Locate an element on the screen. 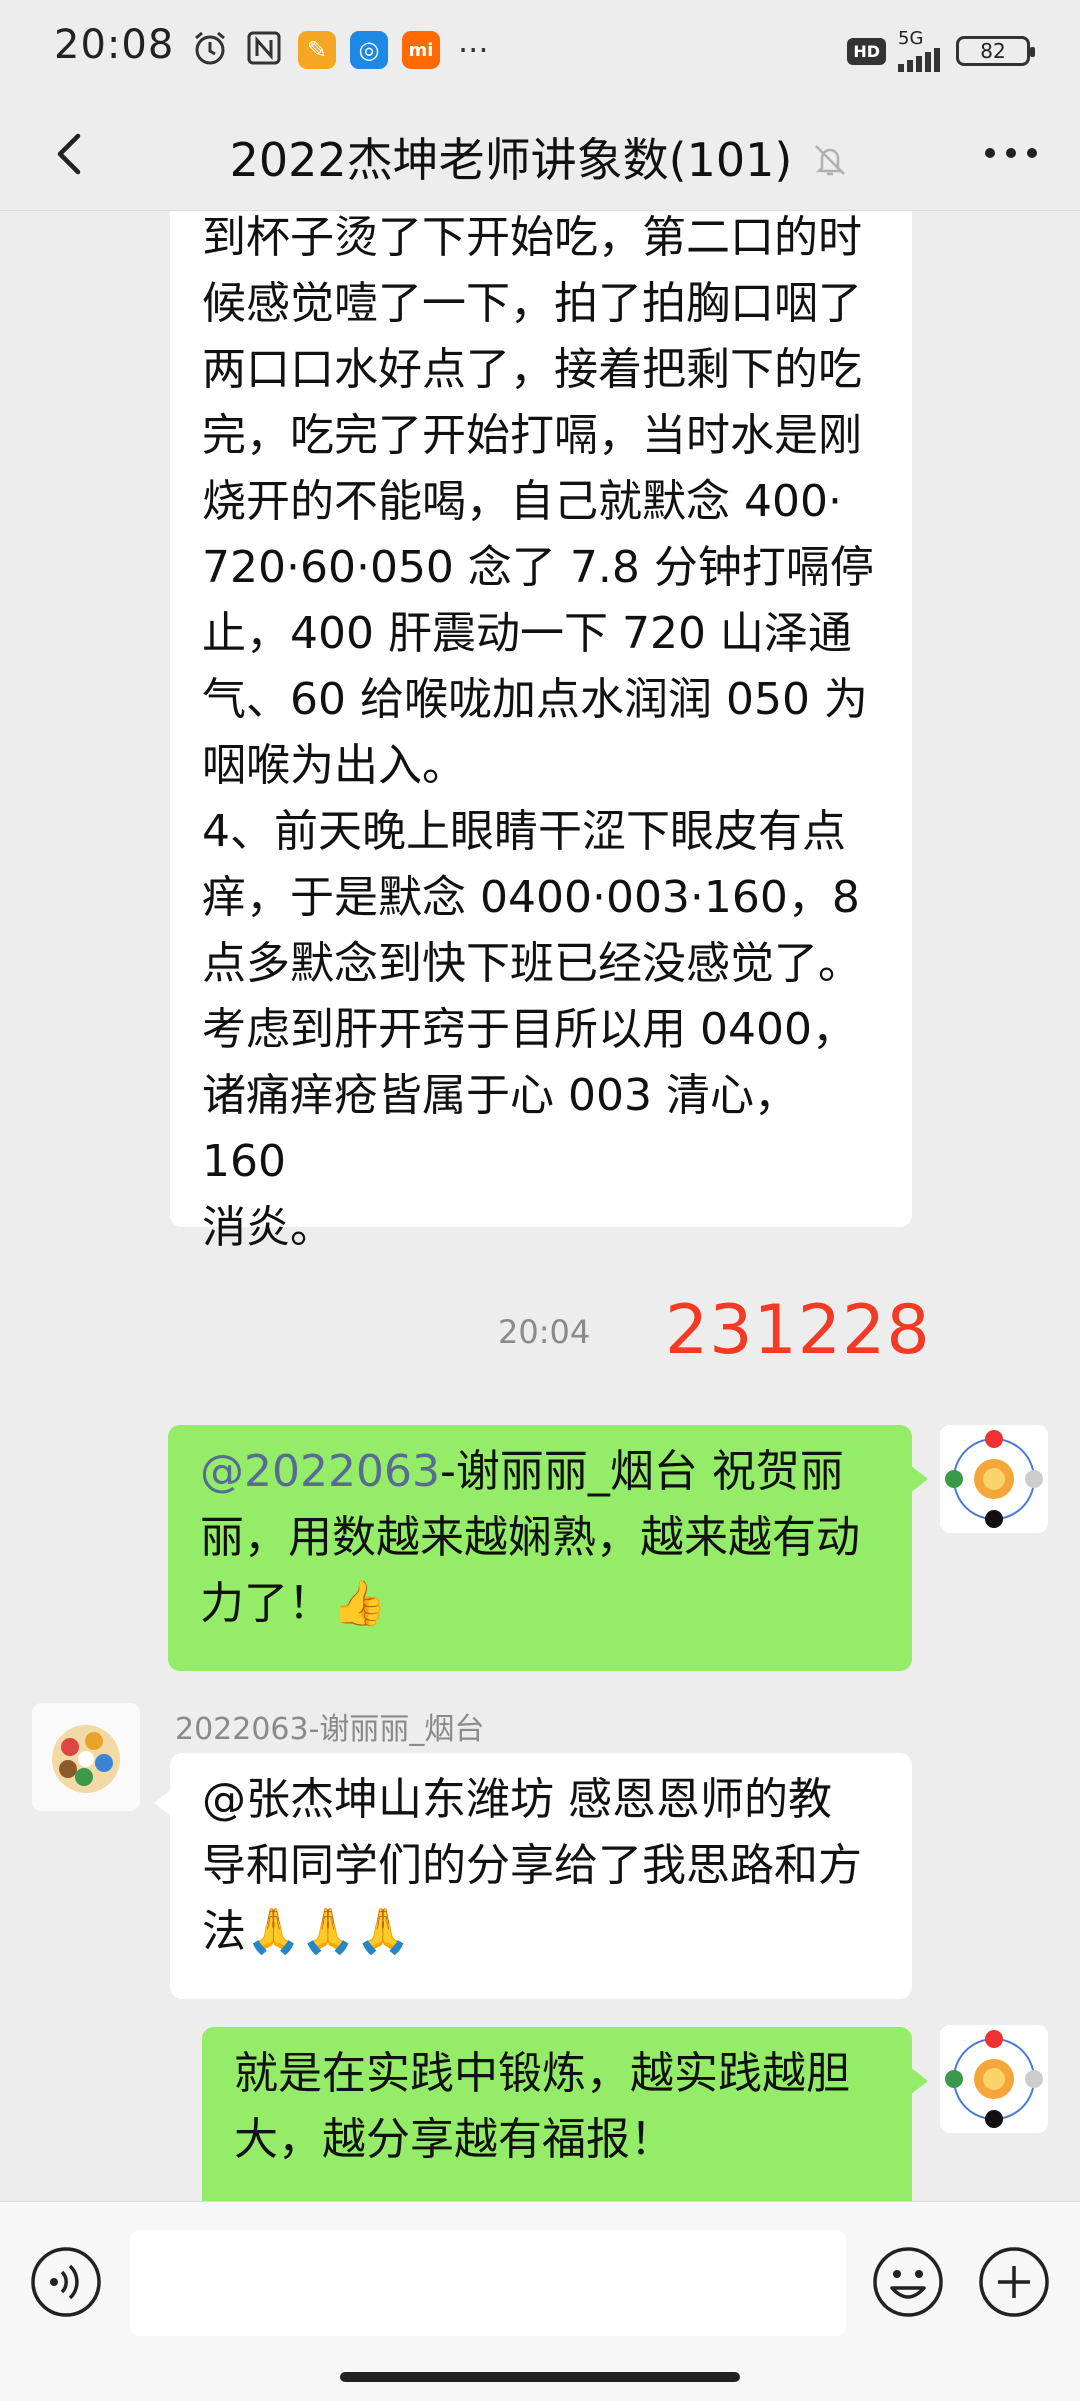 Image resolution: width=1080 pixels, height=2401 pixels. message-bubble-outgoing: 就是在实践中锻炼，越实践越胆 大，越分享越有福报！ is located at coordinates (565, 2114).